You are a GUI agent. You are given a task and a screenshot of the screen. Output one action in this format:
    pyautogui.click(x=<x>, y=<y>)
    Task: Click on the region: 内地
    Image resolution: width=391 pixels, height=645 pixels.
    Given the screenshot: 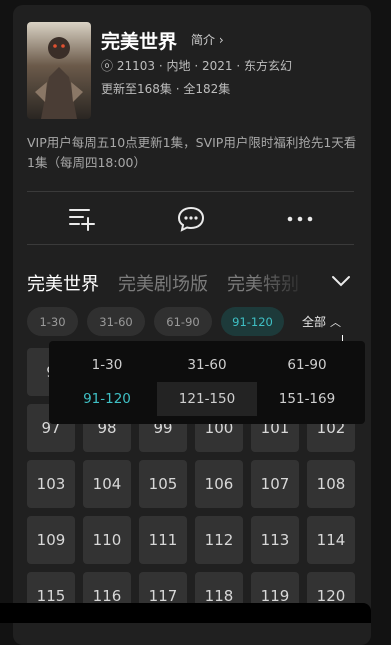 What is the action you would take?
    pyautogui.click(x=178, y=66)
    